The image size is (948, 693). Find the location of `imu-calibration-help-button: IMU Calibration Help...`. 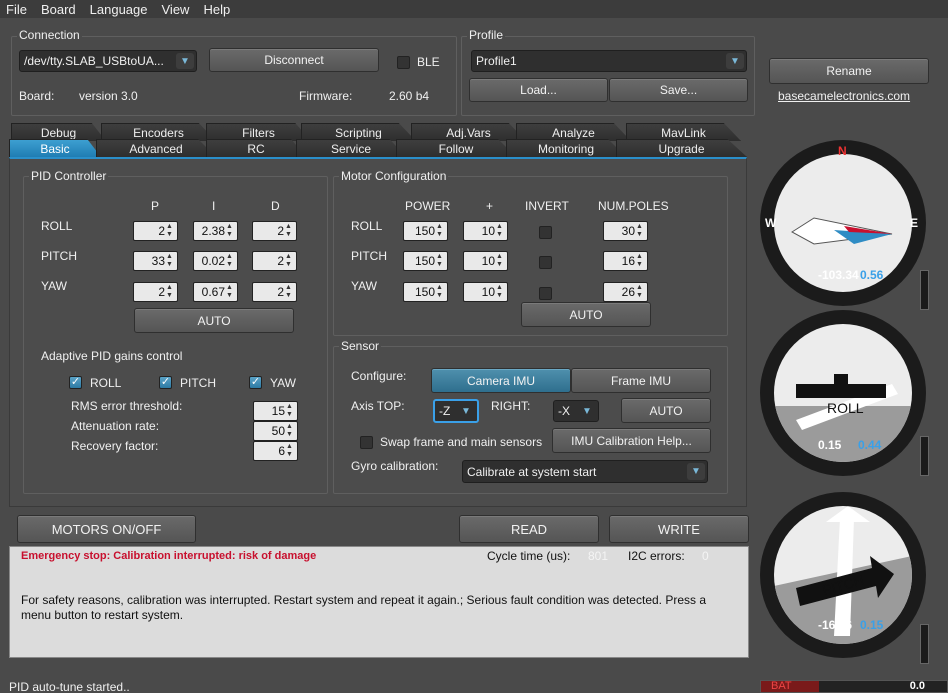

imu-calibration-help-button: IMU Calibration Help... is located at coordinates (631, 440).